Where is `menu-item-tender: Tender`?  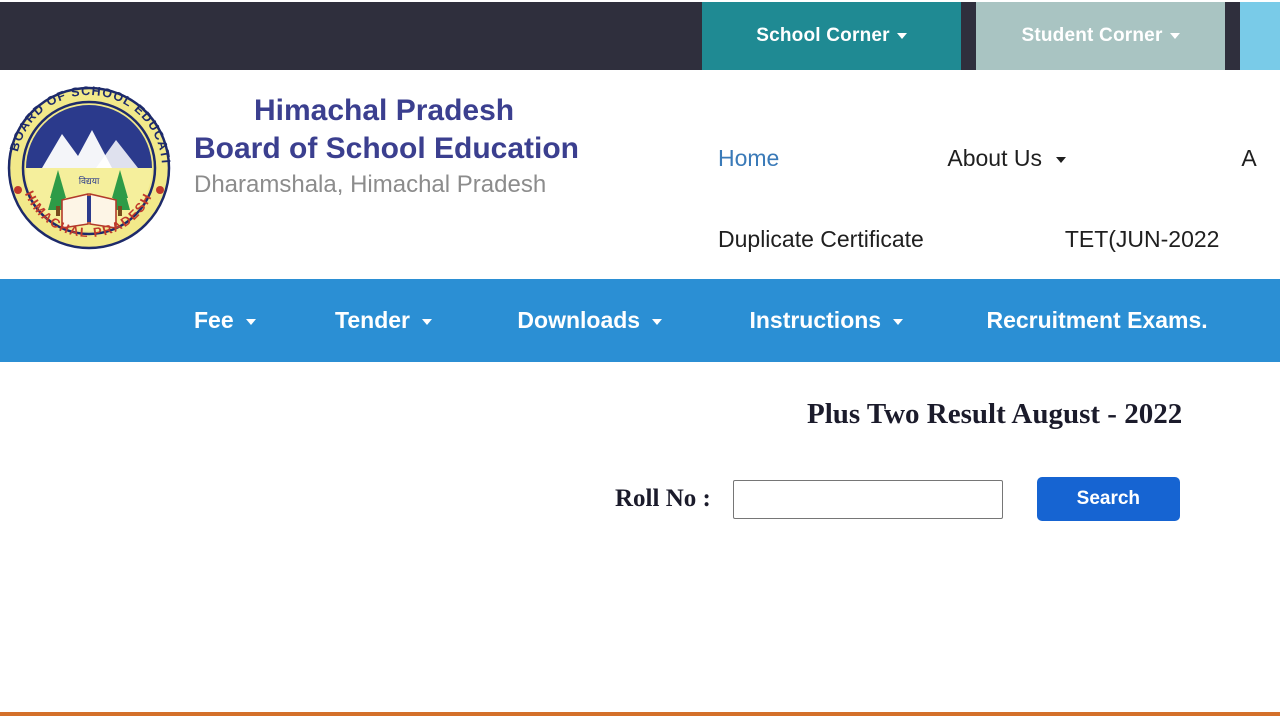 menu-item-tender: Tender is located at coordinates (384, 320).